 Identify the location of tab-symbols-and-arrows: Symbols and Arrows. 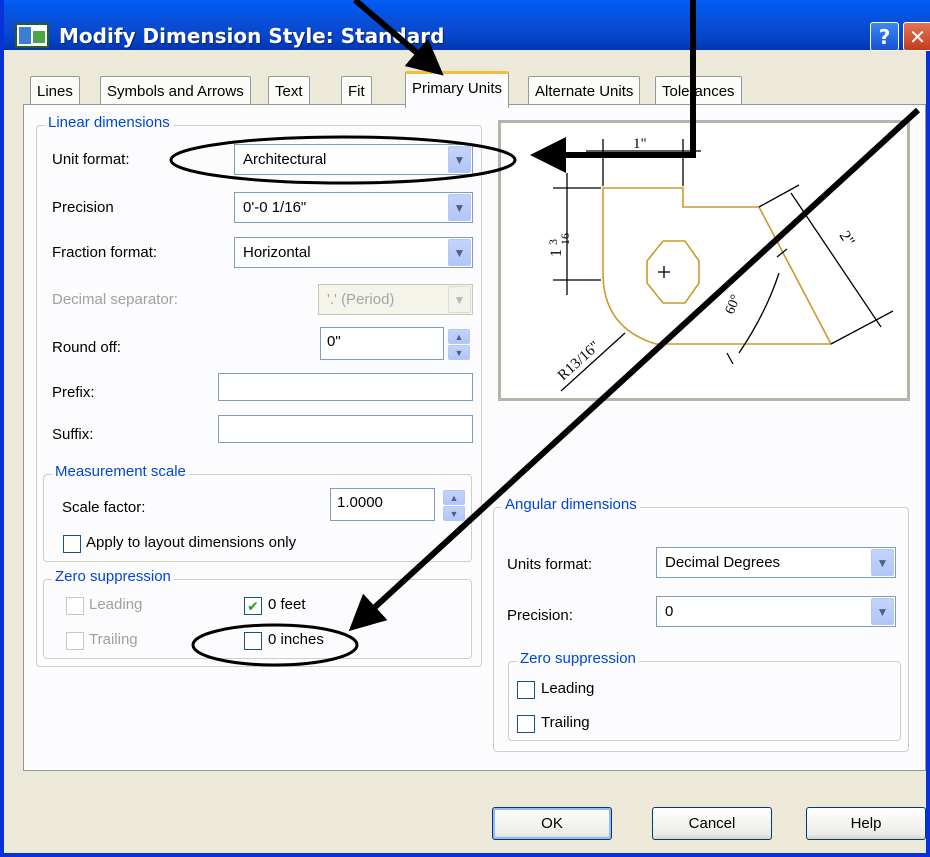
(175, 91).